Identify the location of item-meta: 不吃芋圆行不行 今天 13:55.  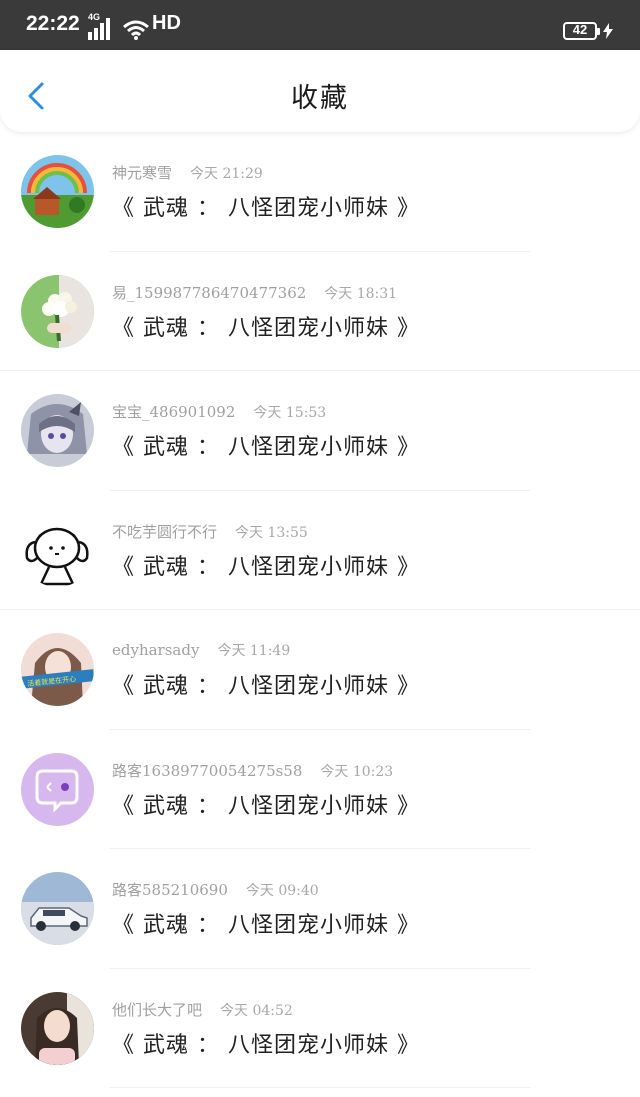
(210, 531).